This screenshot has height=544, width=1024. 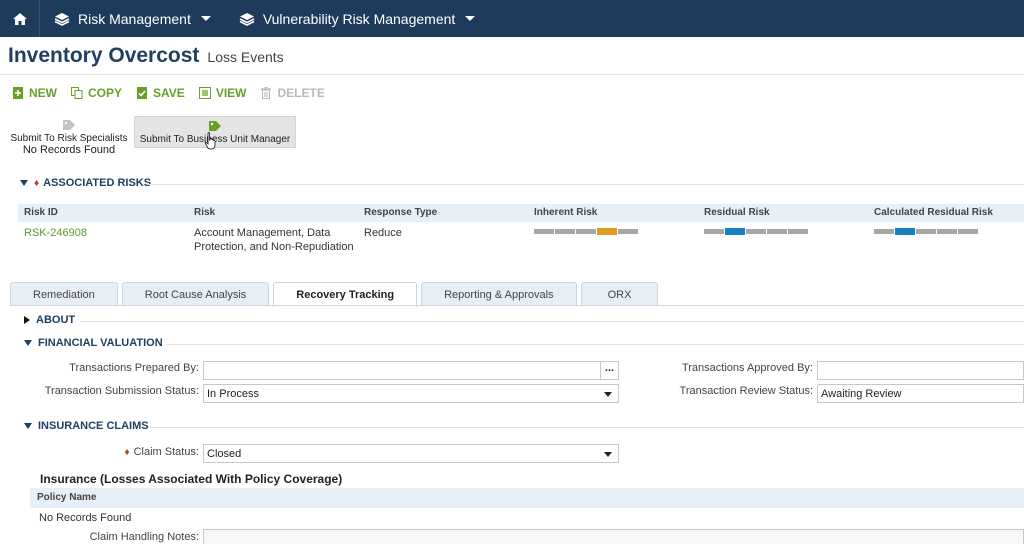 What do you see at coordinates (746, 391) in the screenshot?
I see `review-status-label: Transaction Review Status:` at bounding box center [746, 391].